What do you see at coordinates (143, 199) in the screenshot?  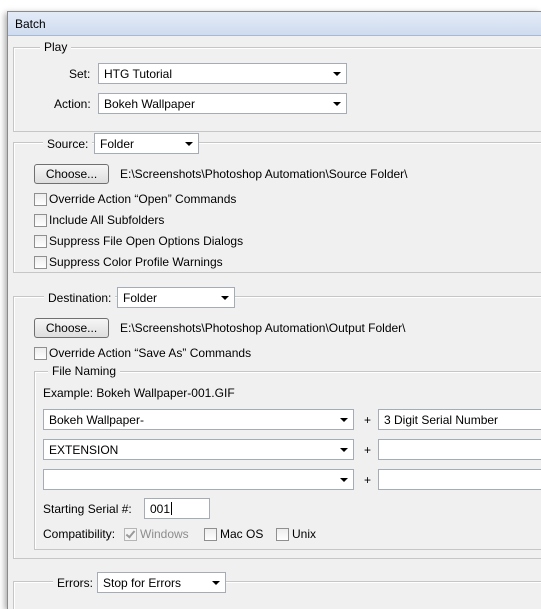 I see `override-open-label: Override Action “Open” Commands` at bounding box center [143, 199].